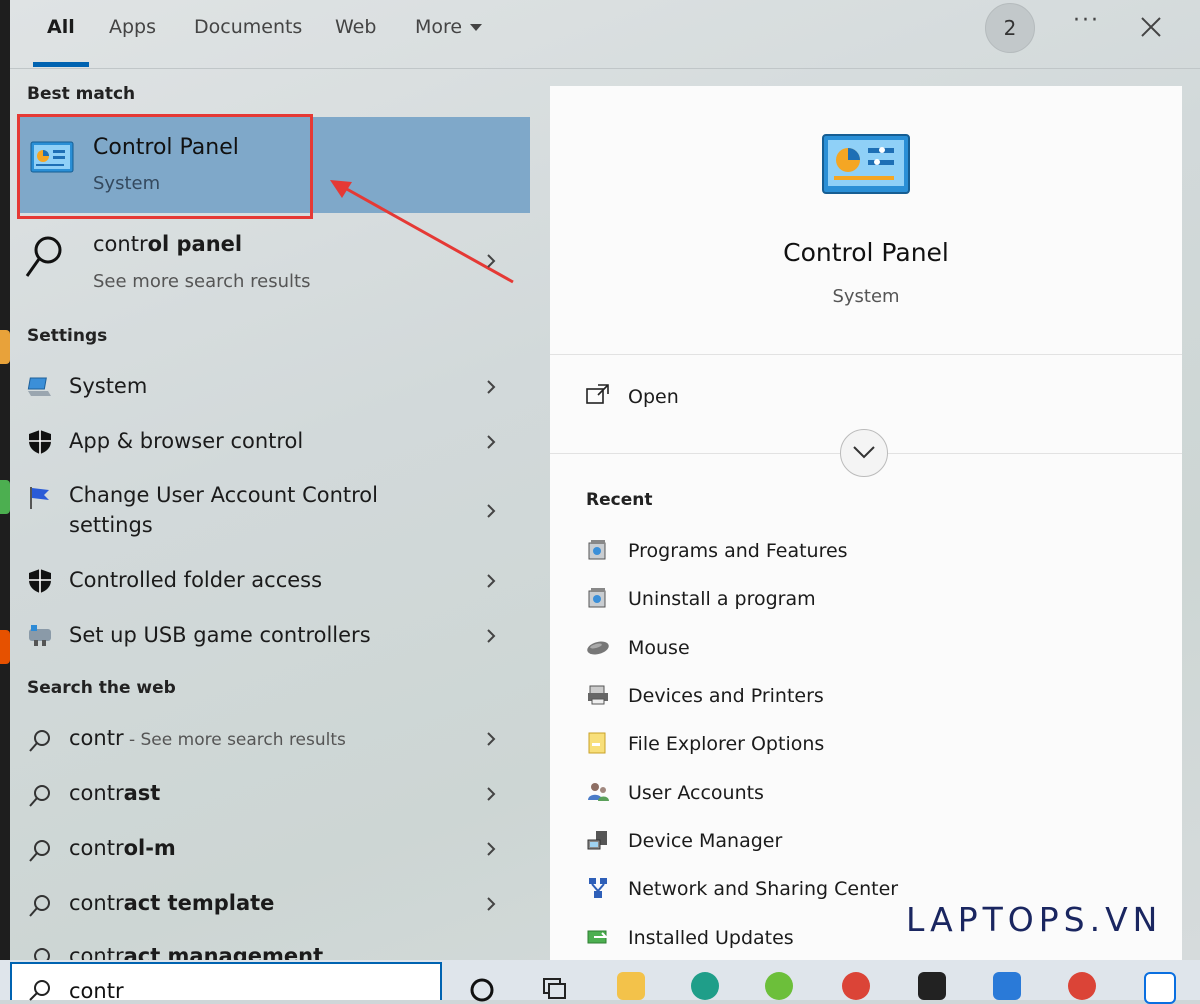  What do you see at coordinates (866, 698) in the screenshot?
I see `recent-item: Devices and Printers` at bounding box center [866, 698].